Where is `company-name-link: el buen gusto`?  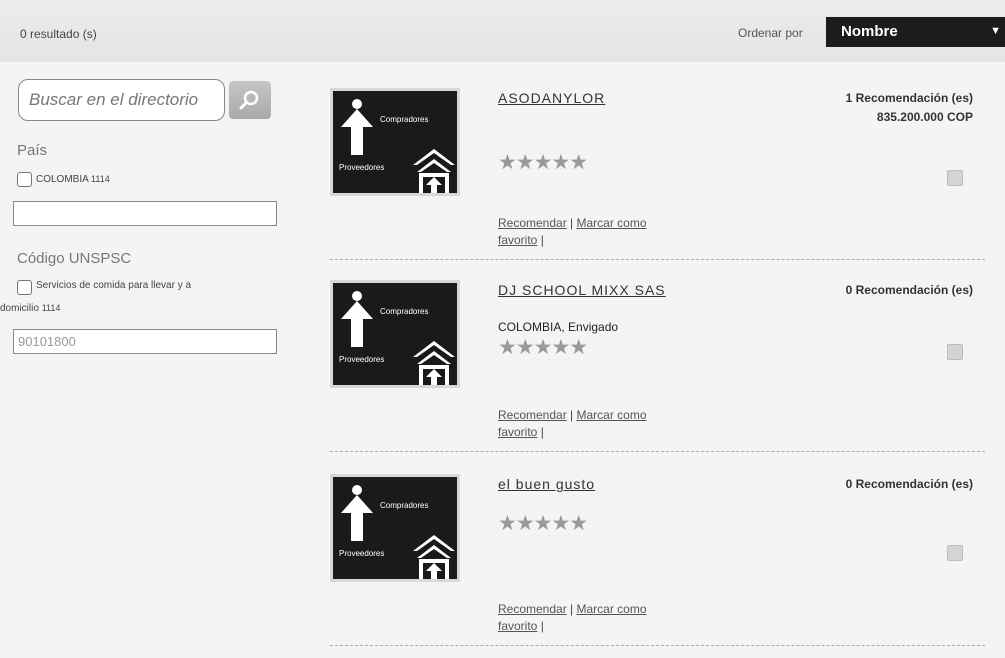 company-name-link: el buen gusto is located at coordinates (546, 484).